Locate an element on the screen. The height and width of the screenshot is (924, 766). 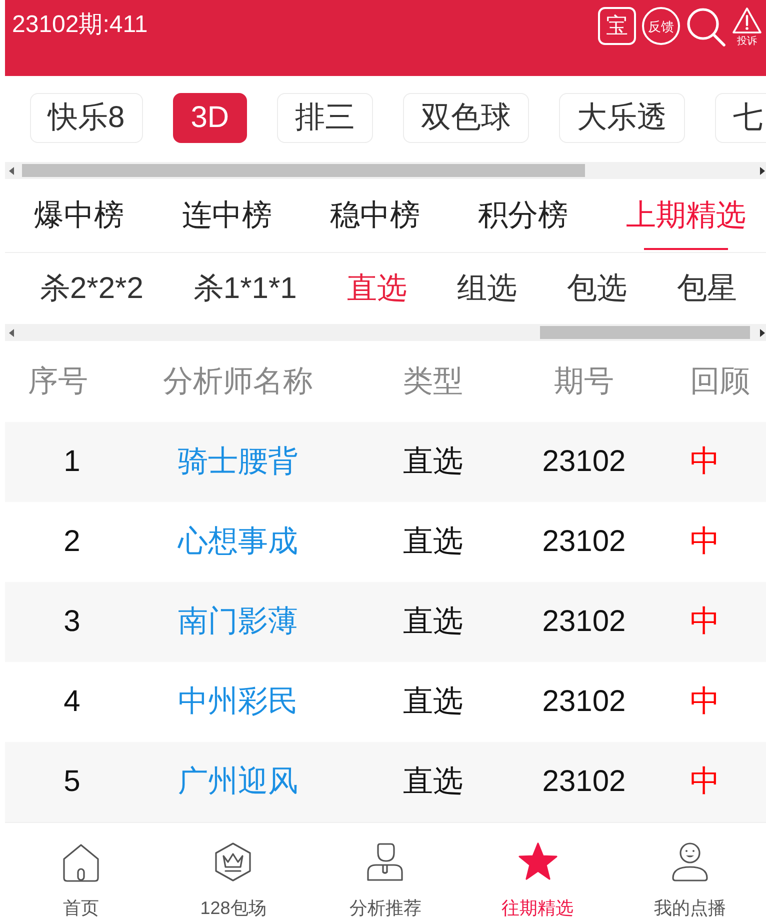
ranking-tab: 连中榜 is located at coordinates (227, 215).